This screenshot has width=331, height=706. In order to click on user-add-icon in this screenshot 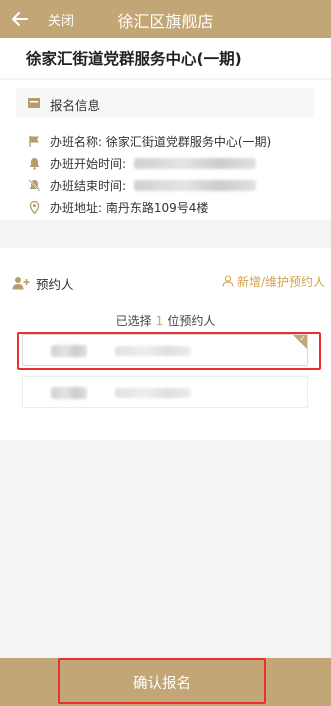, I will do `click(21, 283)`.